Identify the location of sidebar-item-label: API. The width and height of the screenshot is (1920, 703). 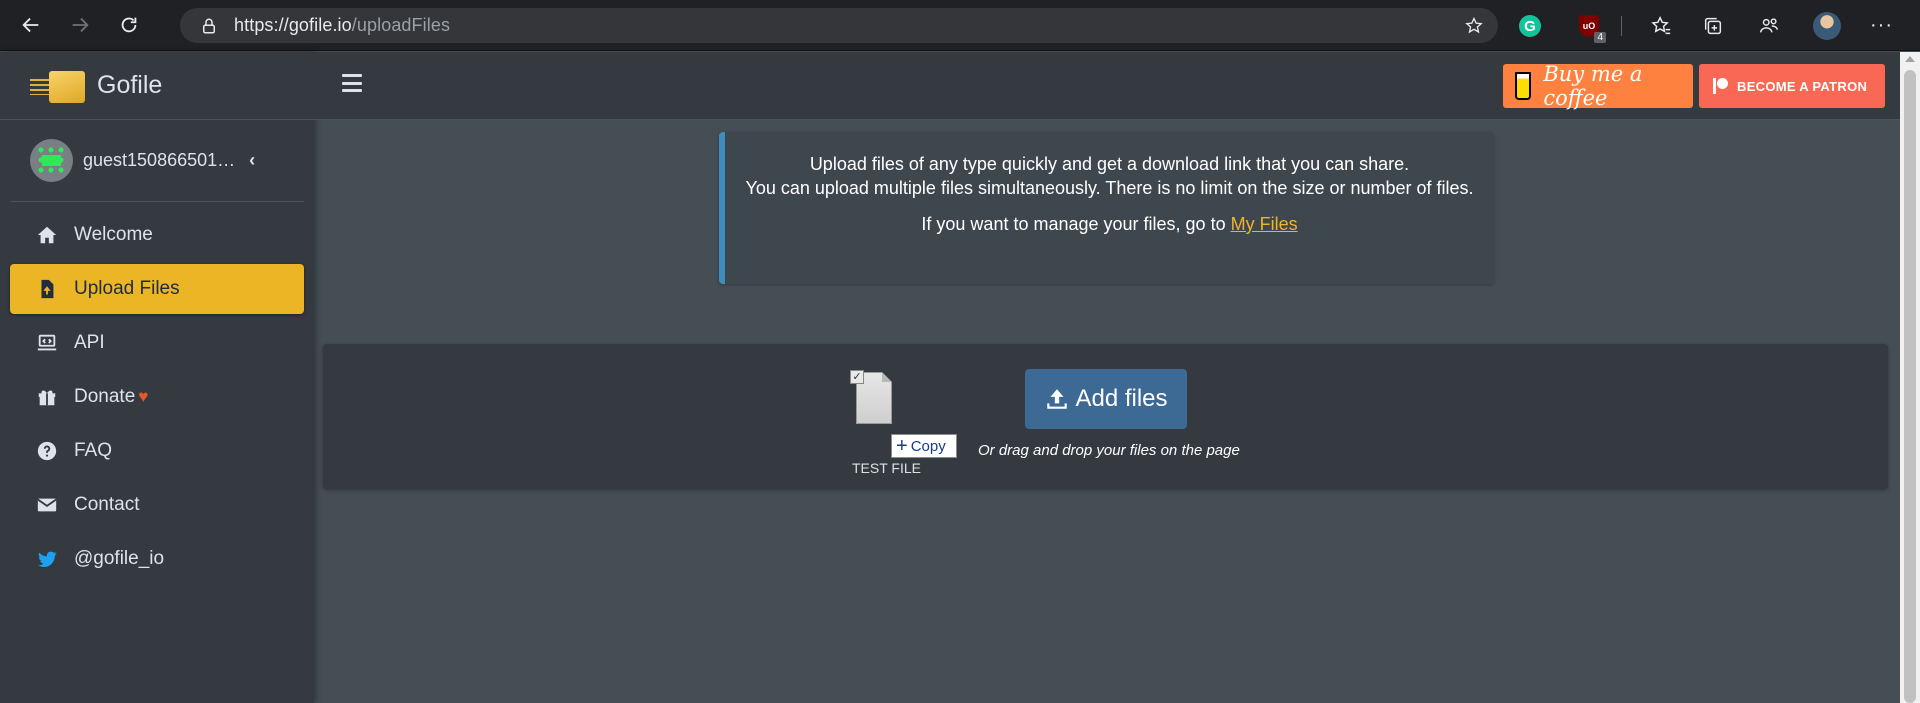
(89, 342).